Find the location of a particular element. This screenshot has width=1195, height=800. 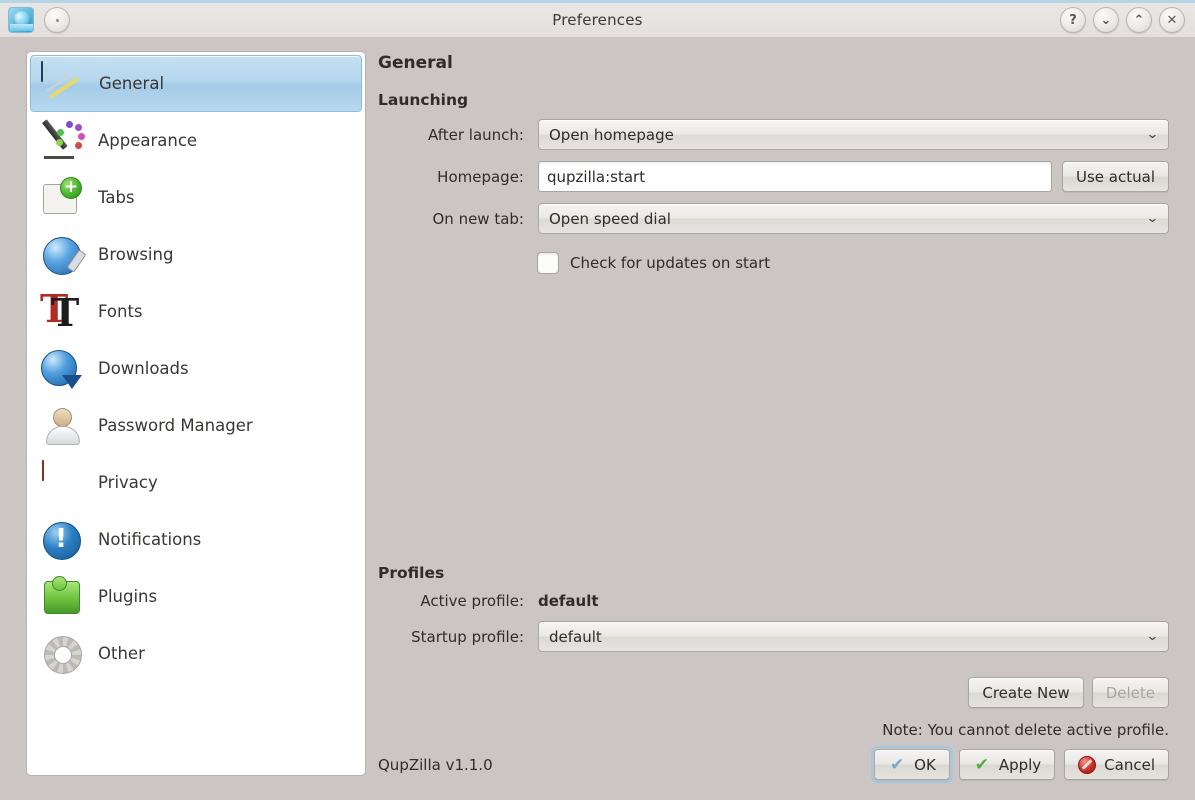

on-new-tab-label: On new tab: is located at coordinates (478, 218).